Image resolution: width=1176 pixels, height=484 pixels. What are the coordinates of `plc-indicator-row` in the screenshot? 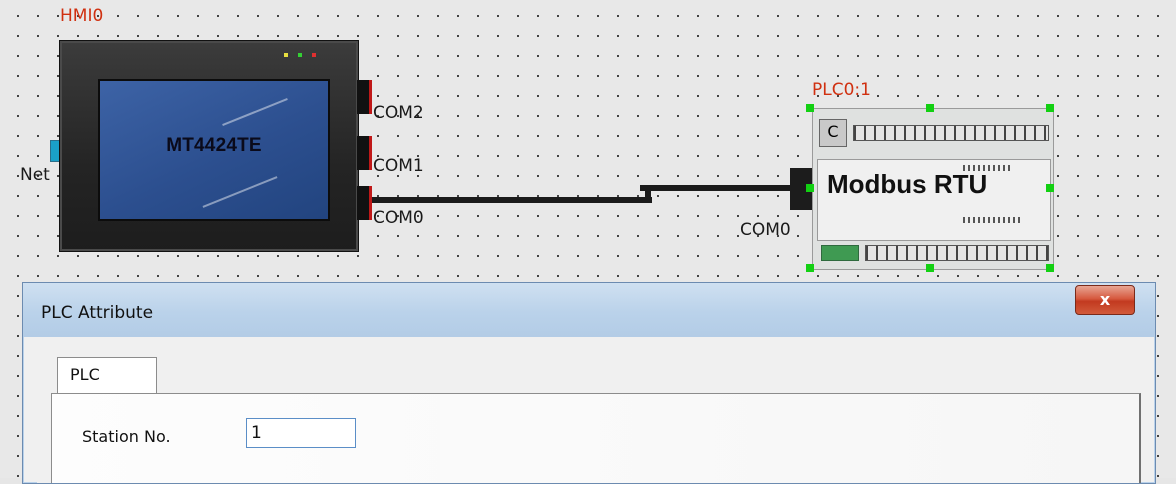 It's located at (993, 220).